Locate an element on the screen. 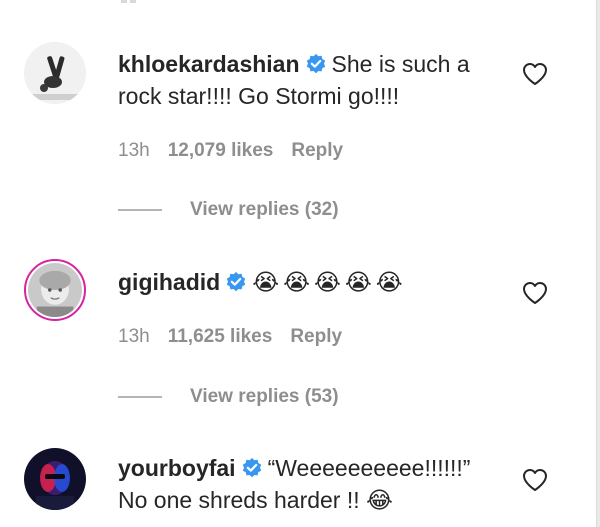 This screenshot has width=600, height=527. crying-emoji-icon: 😭 😭 😭 😭 😭 is located at coordinates (327, 282).